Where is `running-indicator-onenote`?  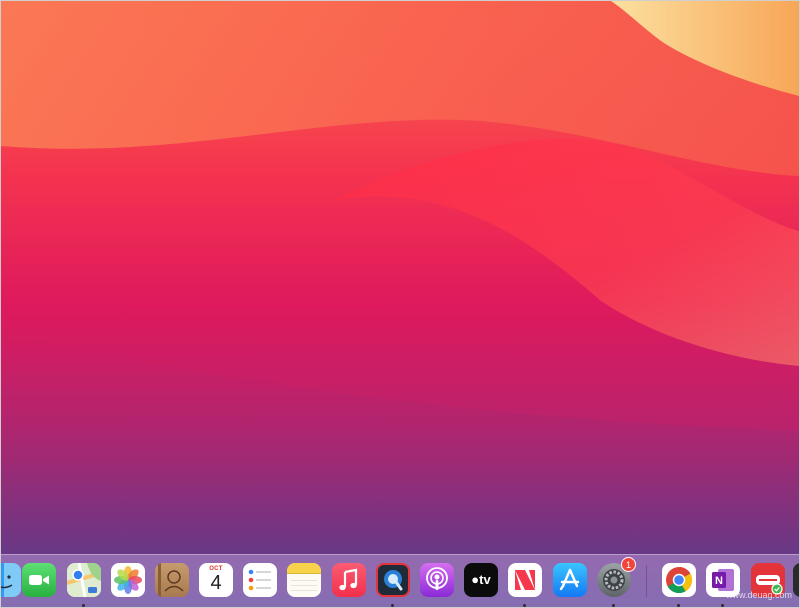 running-indicator-onenote is located at coordinates (722, 605).